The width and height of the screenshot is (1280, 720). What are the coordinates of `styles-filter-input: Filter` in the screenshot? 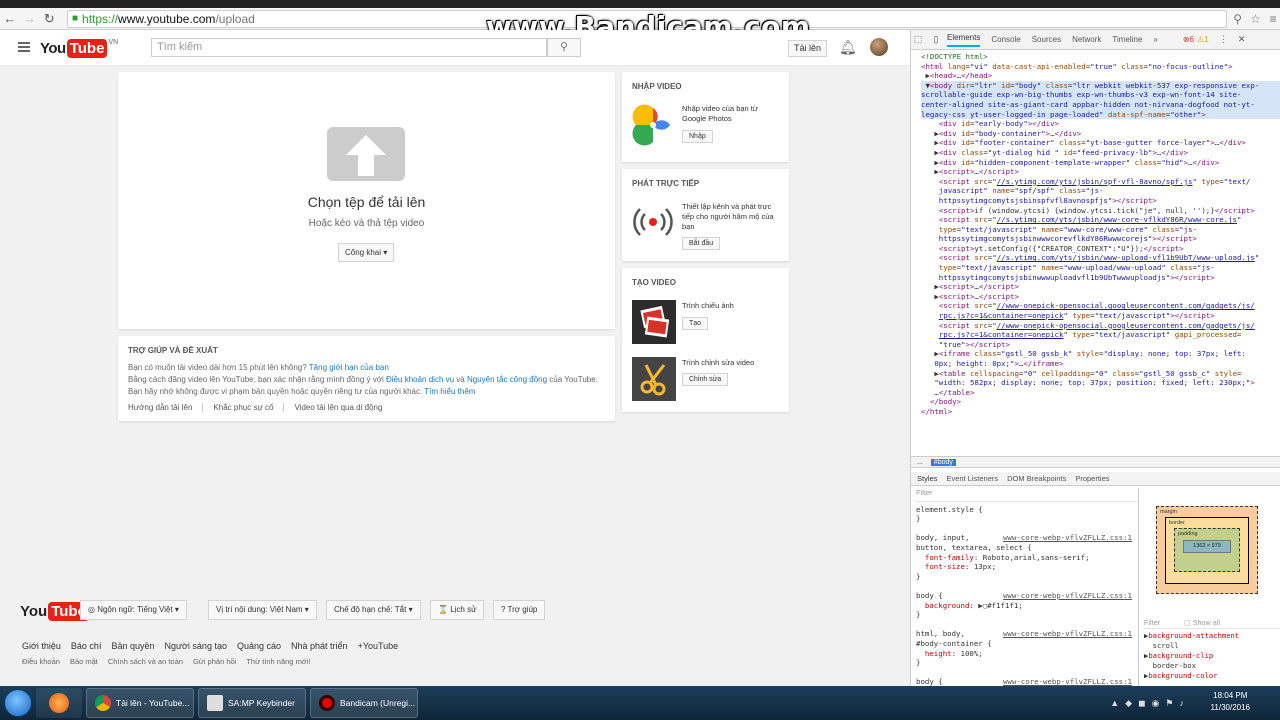 It's located at (1027, 495).